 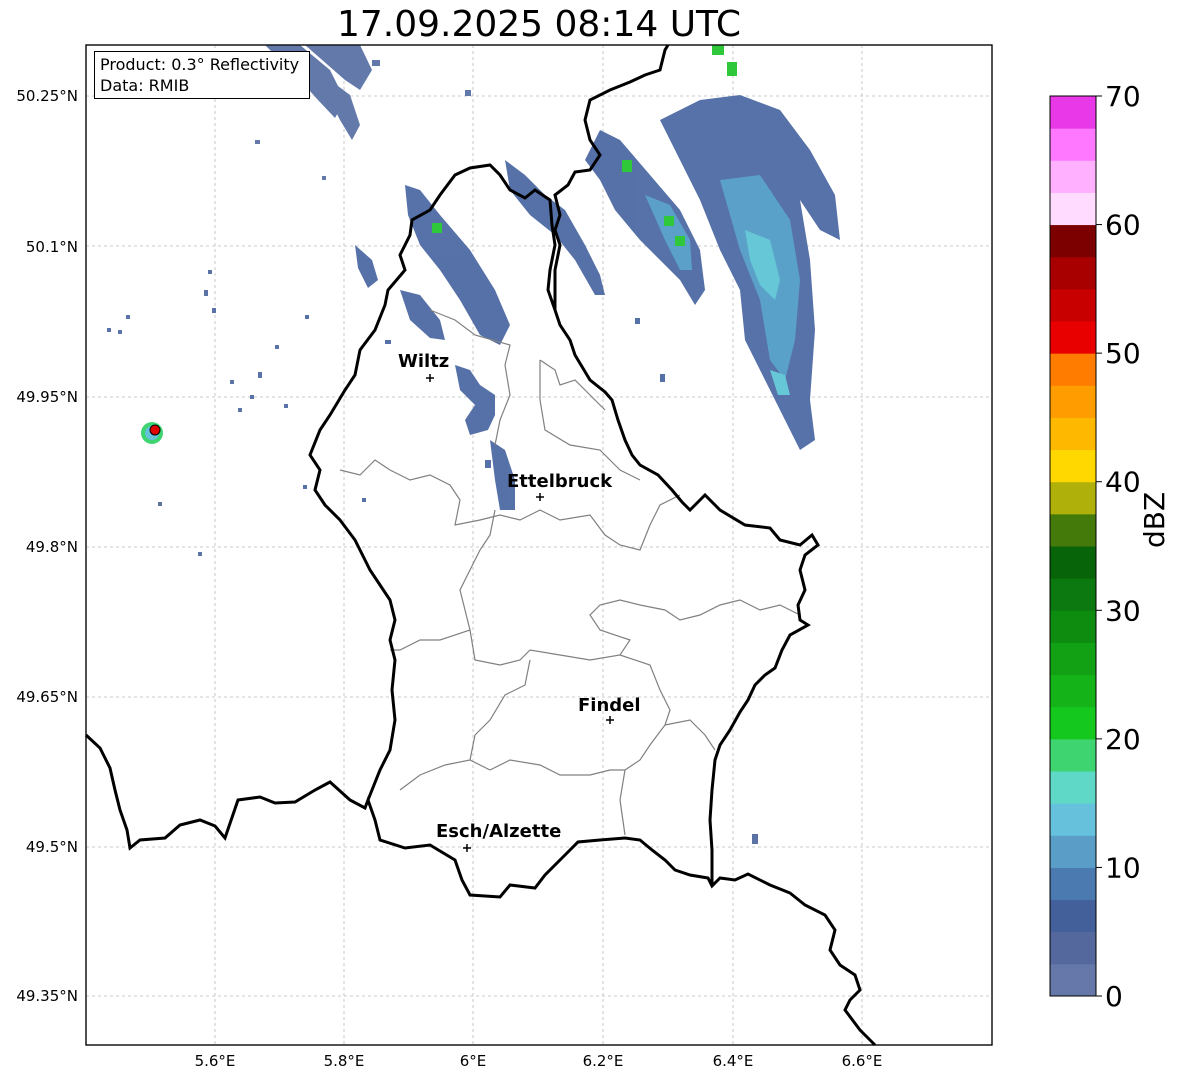 I want to click on lon-tick-label: 5.8°E, so click(x=344, y=1061).